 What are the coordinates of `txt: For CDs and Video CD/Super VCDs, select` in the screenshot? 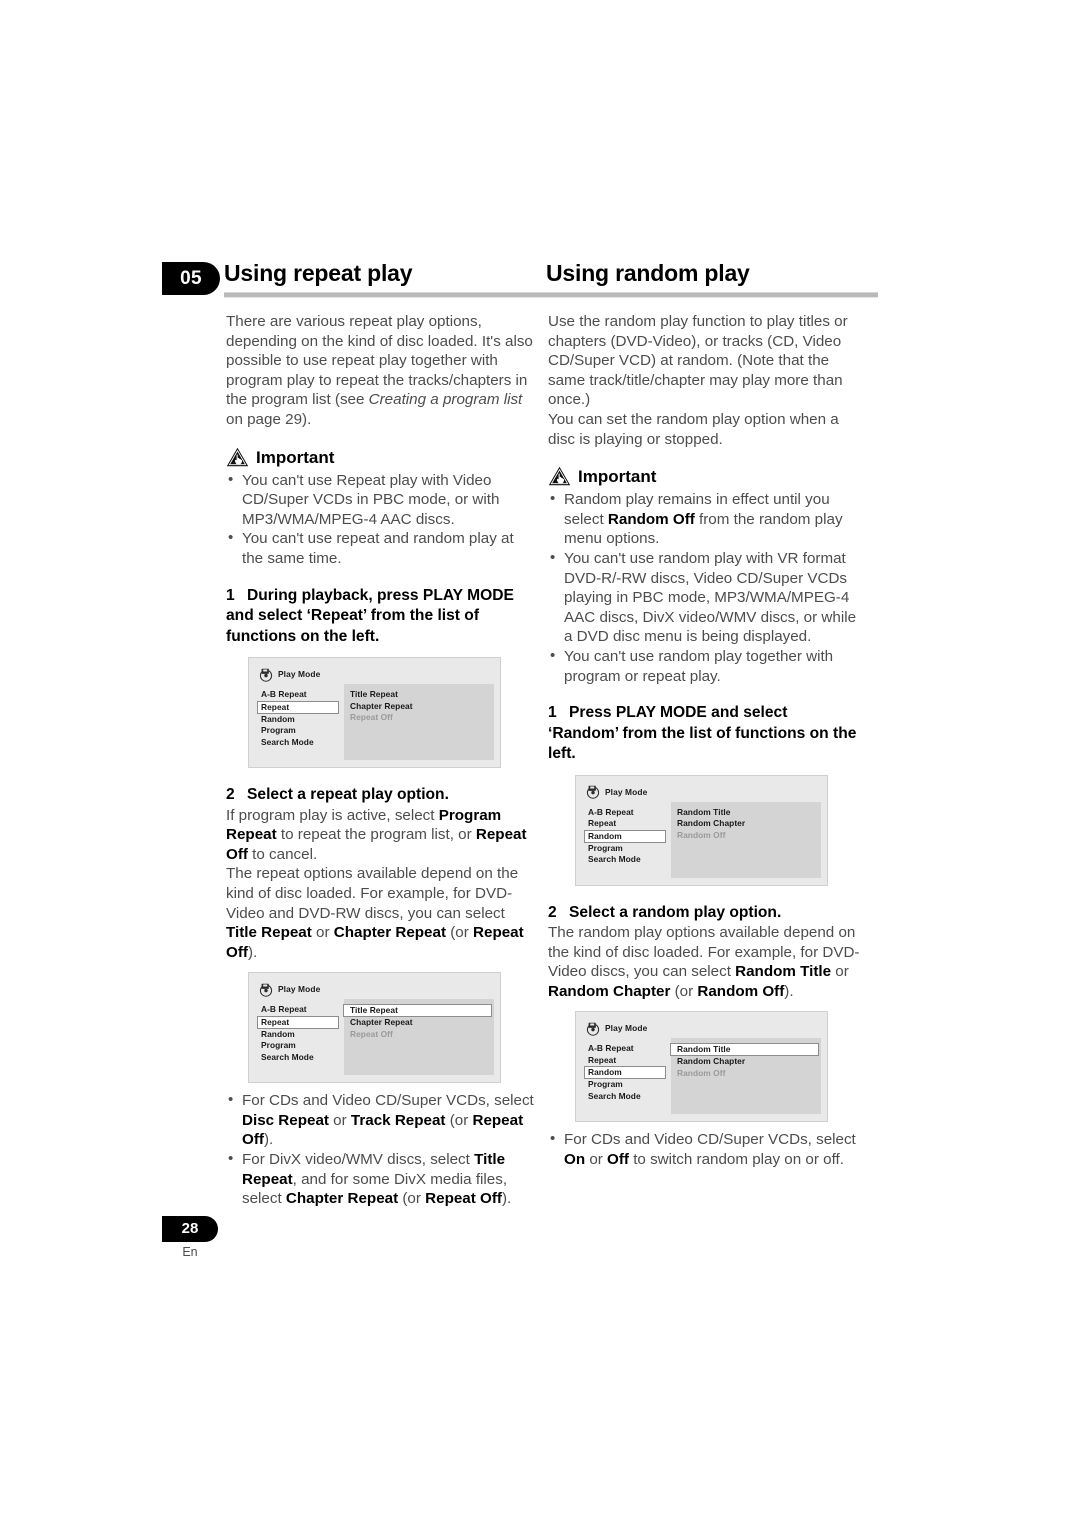 It's located at (388, 1101).